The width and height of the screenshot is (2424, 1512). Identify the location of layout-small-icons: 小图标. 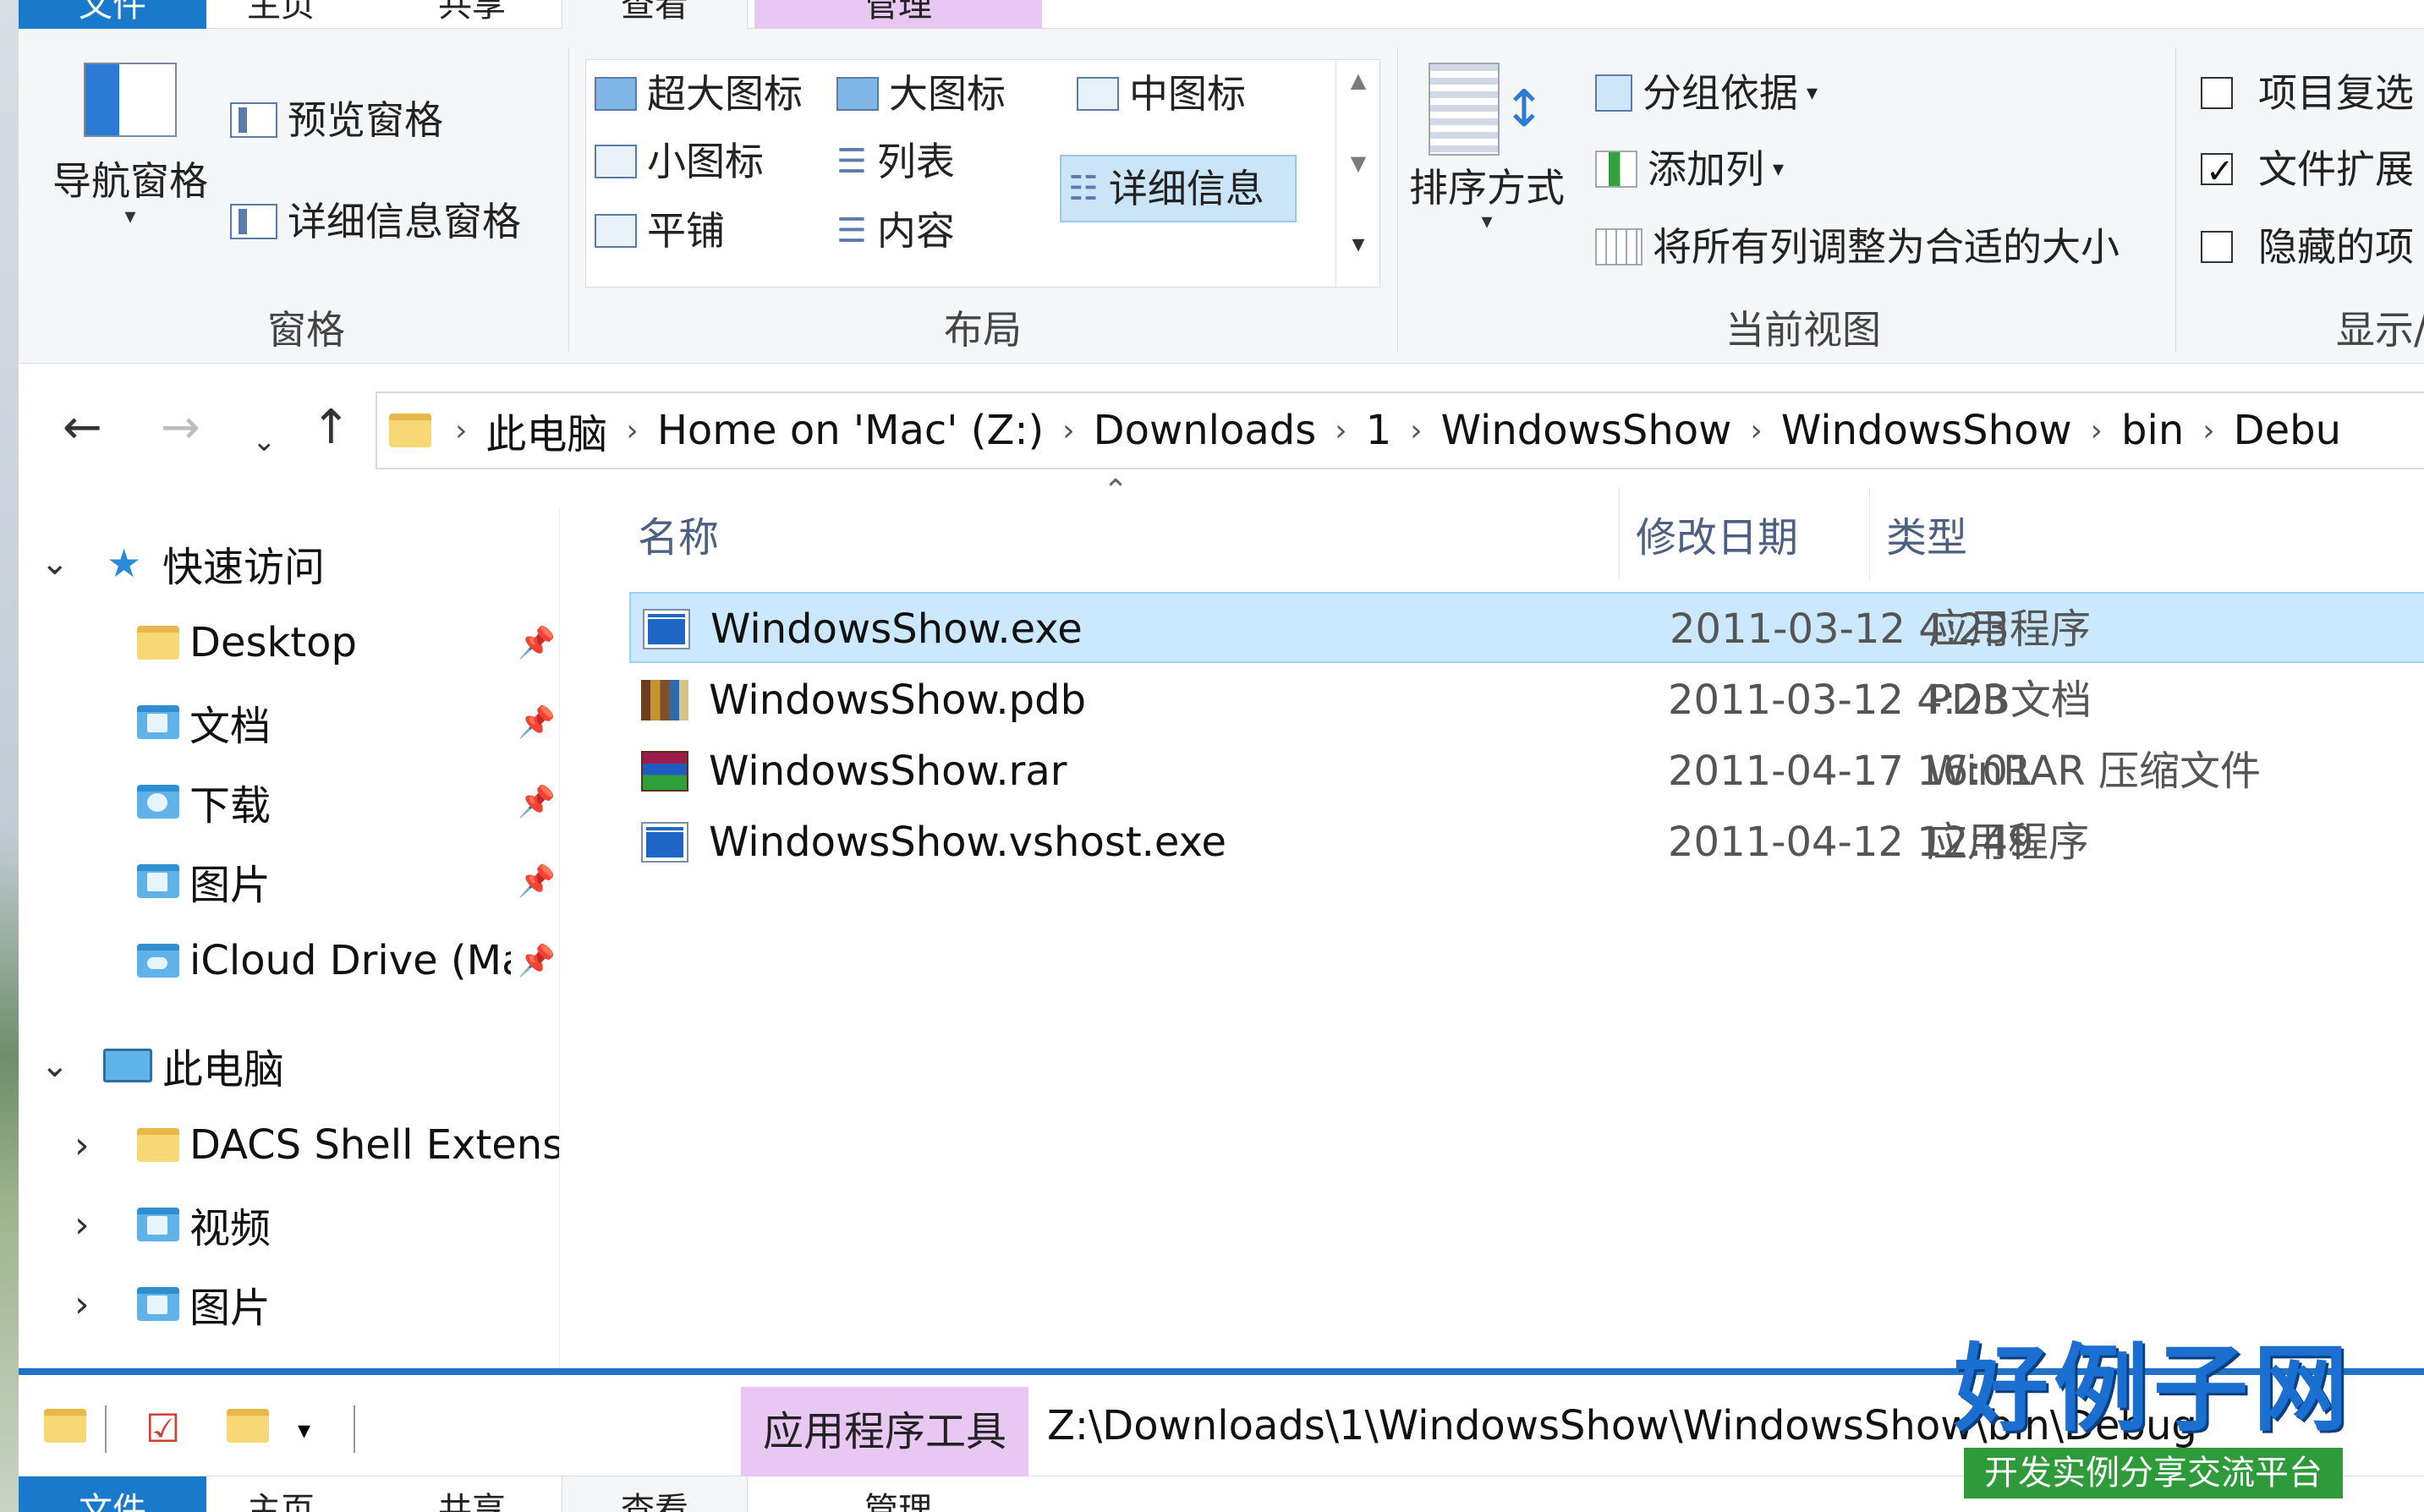
(680, 161).